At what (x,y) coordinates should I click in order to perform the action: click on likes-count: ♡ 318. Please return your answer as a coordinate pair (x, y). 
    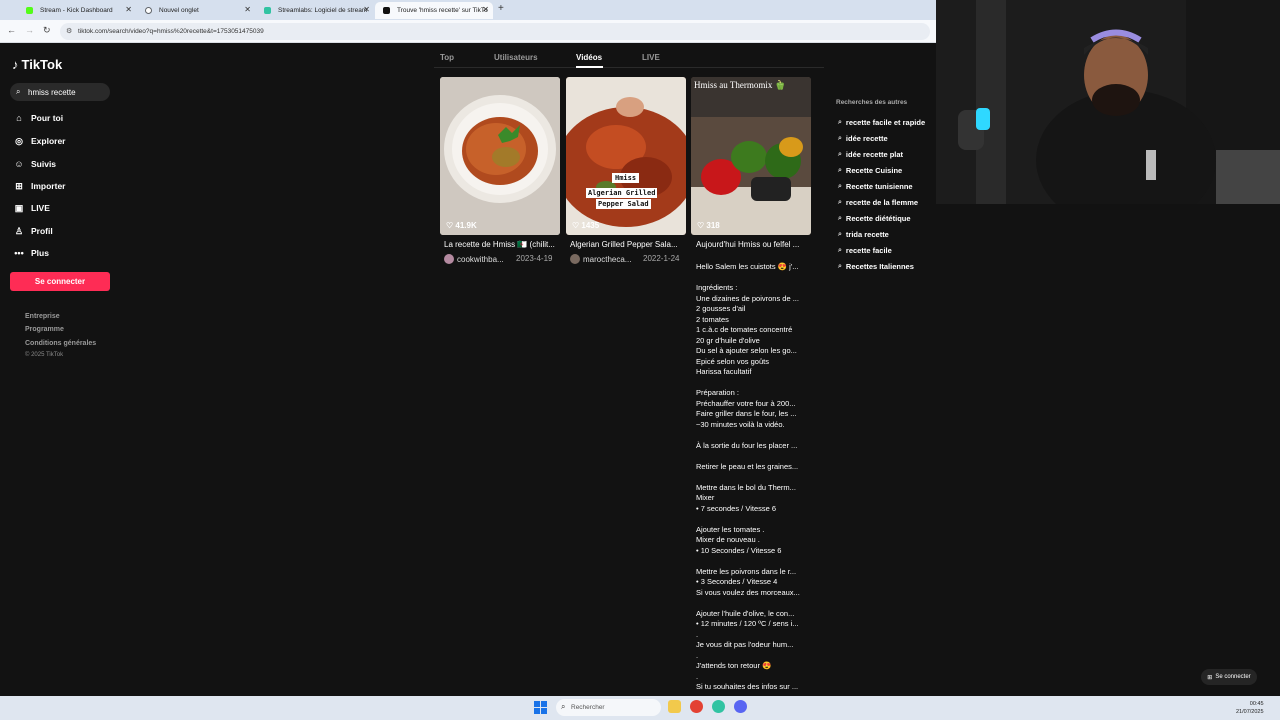
    Looking at the image, I should click on (708, 225).